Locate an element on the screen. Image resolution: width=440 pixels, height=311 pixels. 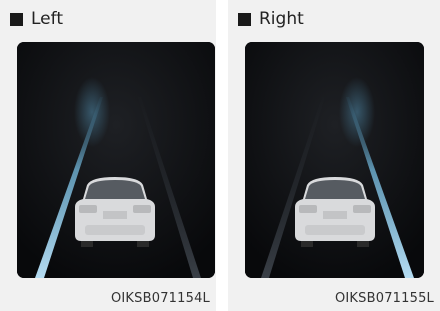
panel-heading: Left is located at coordinates (36, 19).